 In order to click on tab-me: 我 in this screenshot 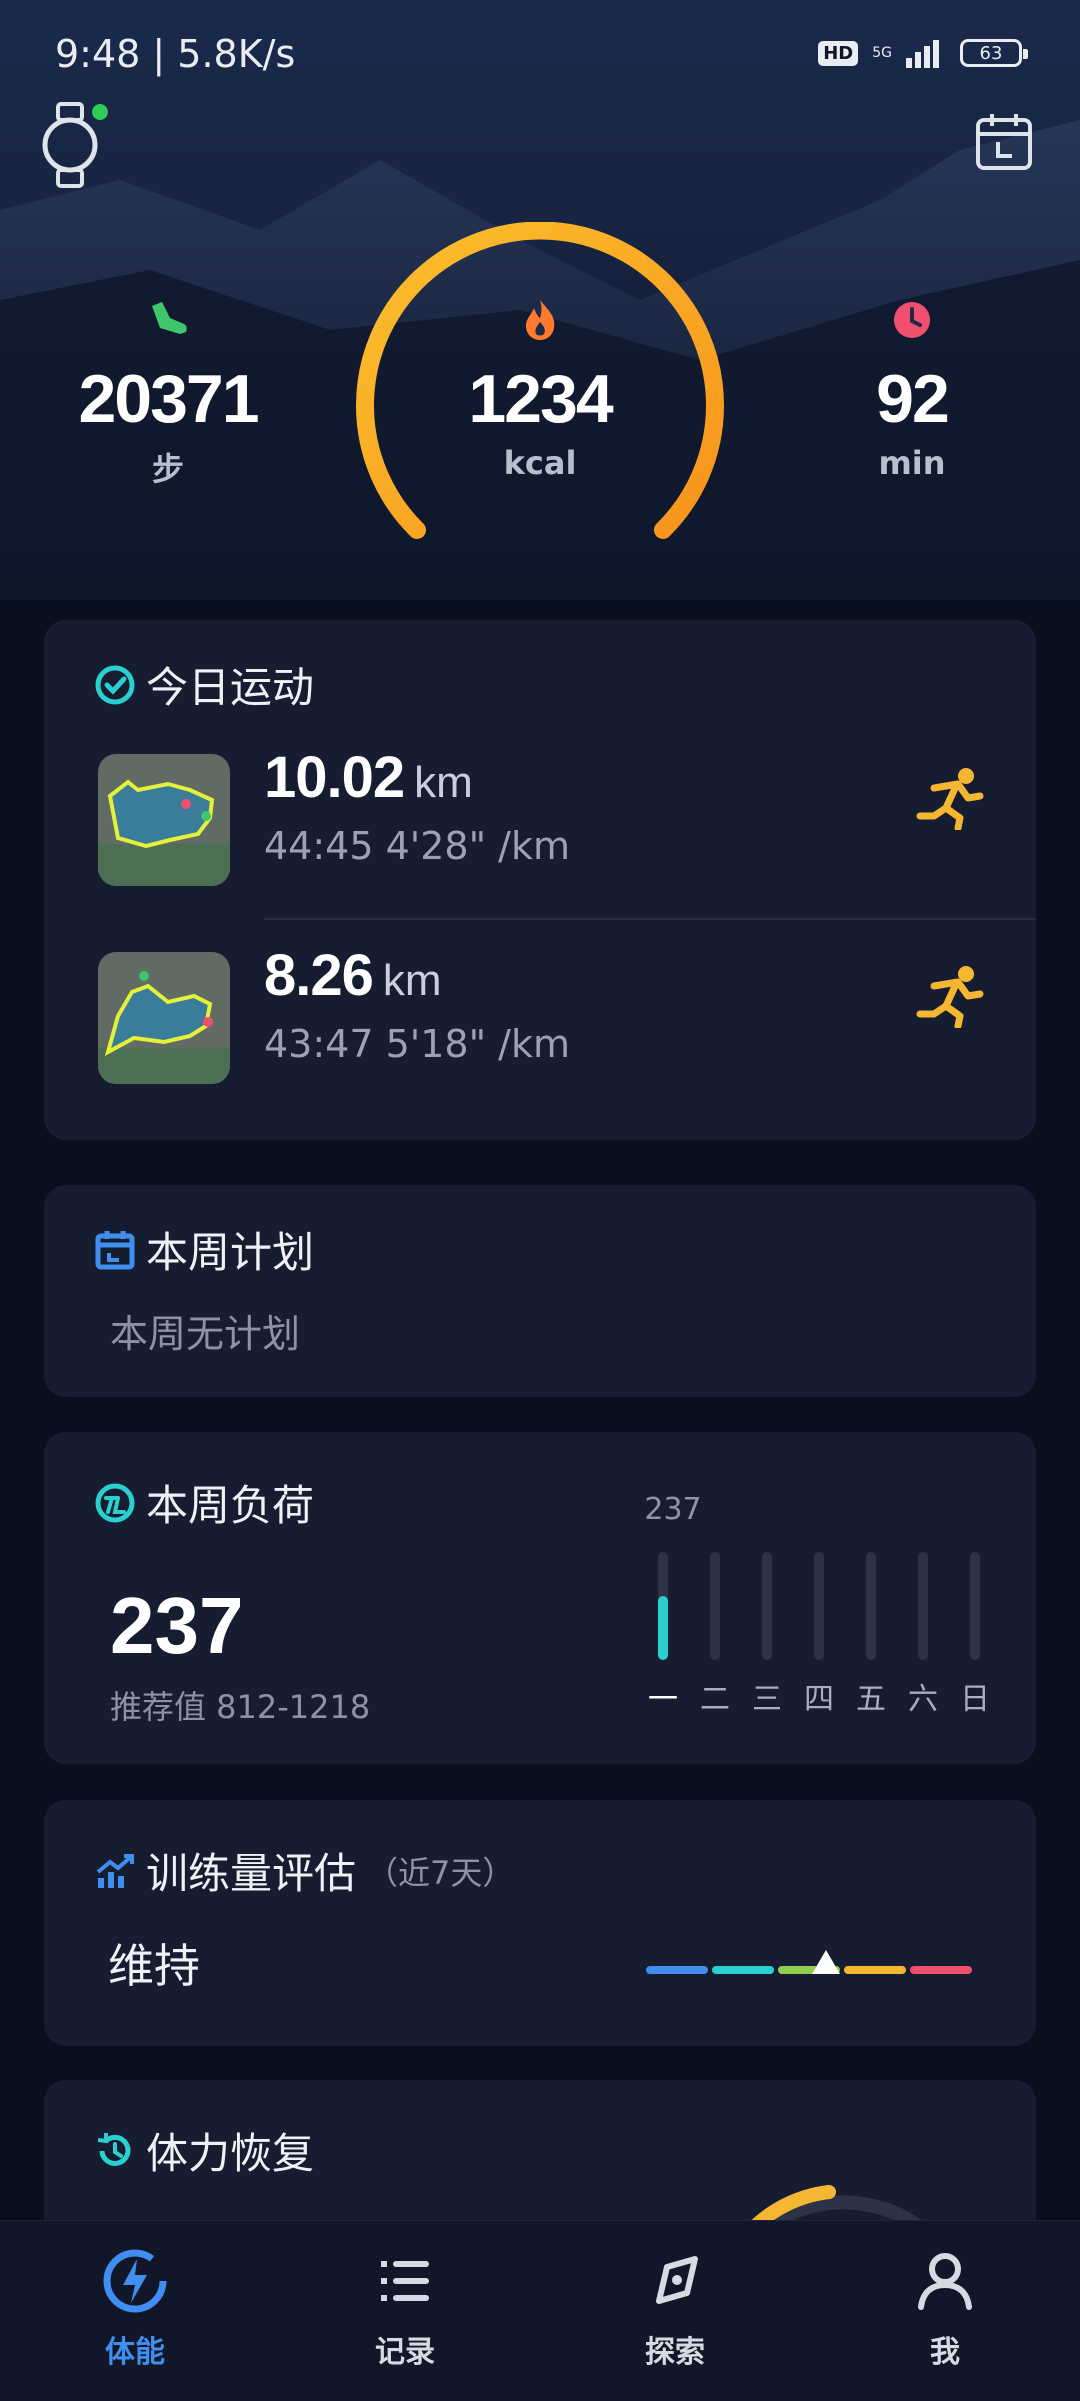, I will do `click(945, 2308)`.